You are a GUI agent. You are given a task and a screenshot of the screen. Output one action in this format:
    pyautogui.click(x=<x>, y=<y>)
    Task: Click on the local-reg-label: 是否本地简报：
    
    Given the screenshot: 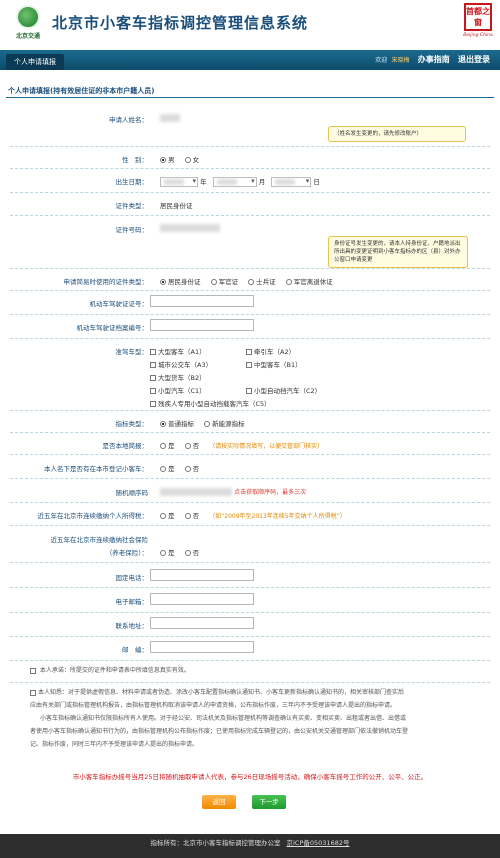 What is the action you would take?
    pyautogui.click(x=125, y=446)
    